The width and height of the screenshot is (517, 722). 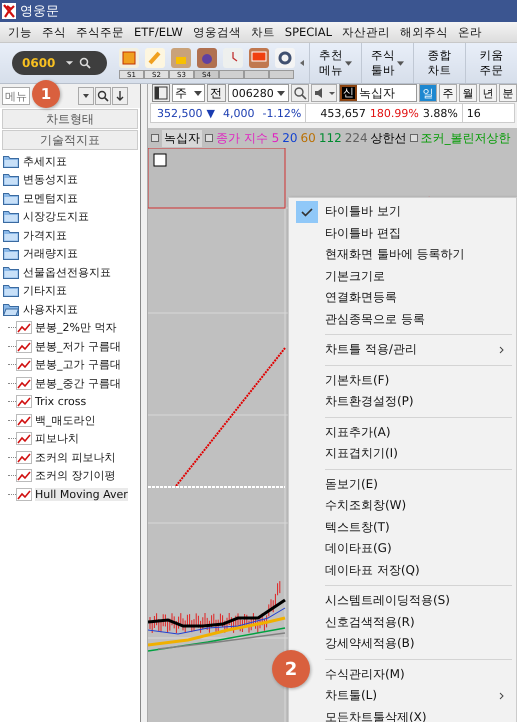 What do you see at coordinates (302, 63) in the screenshot?
I see `scroll-left-icon` at bounding box center [302, 63].